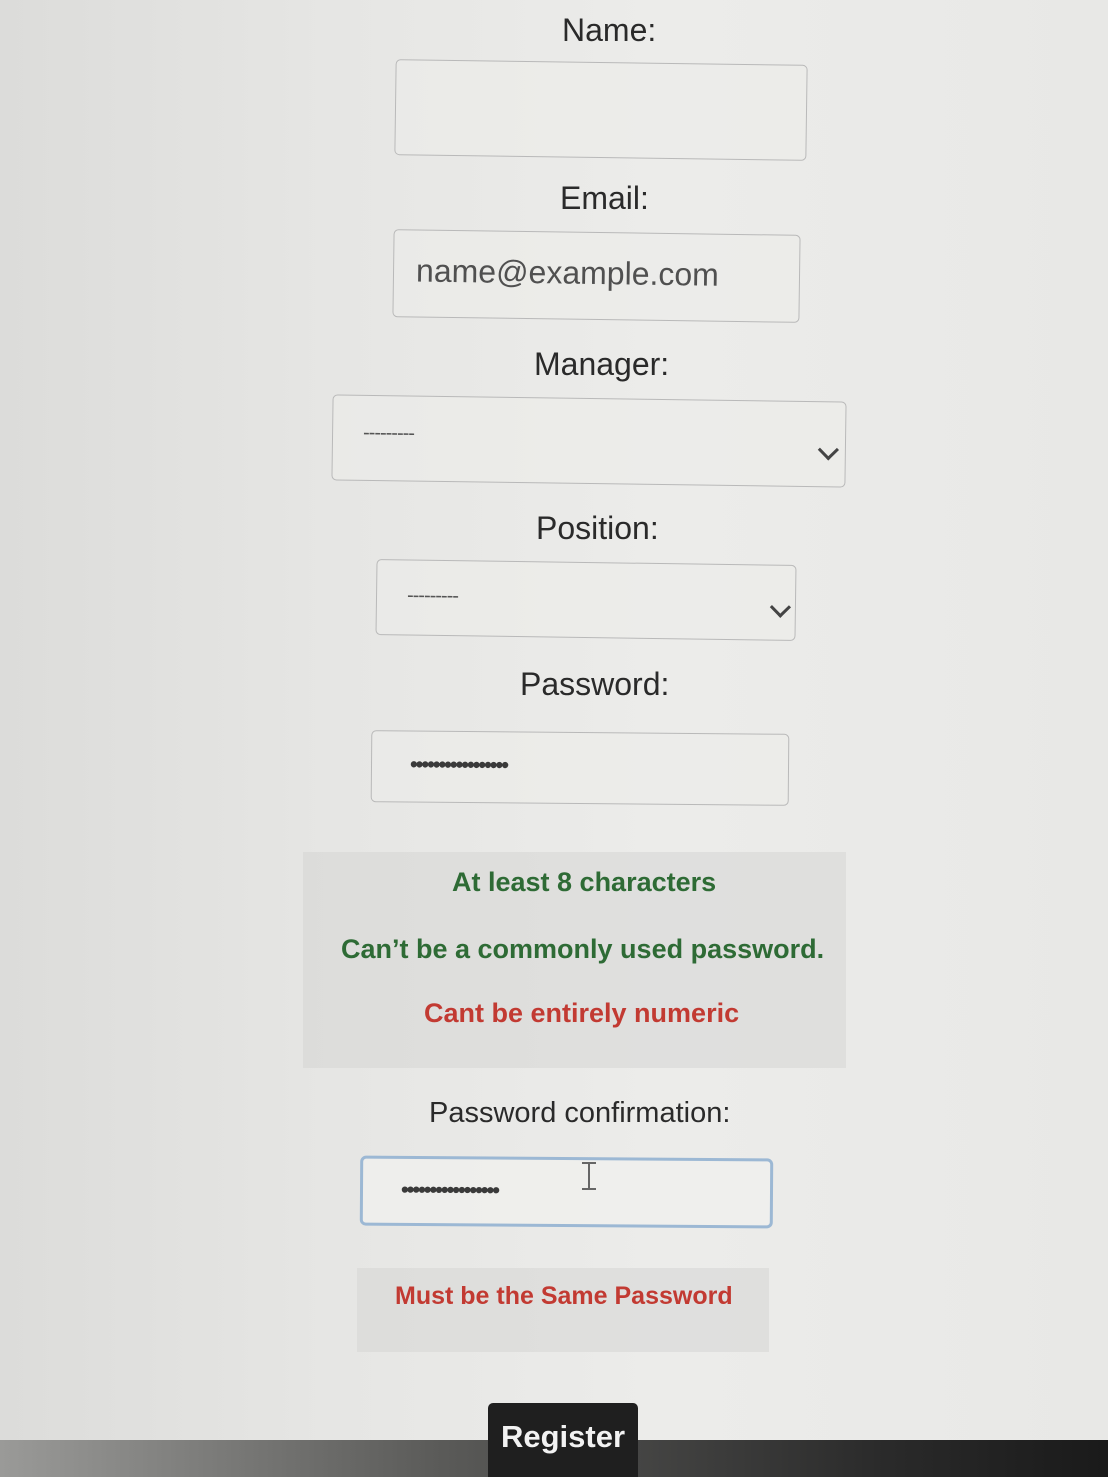  What do you see at coordinates (582, 1013) in the screenshot?
I see `rule-not-numeric: Cant be entirely numeric` at bounding box center [582, 1013].